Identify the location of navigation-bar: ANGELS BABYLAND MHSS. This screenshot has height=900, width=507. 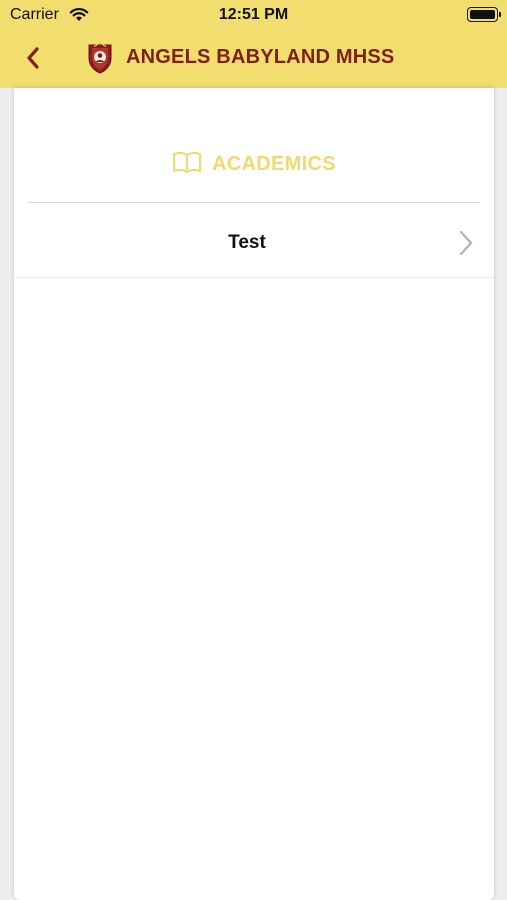
(253, 59).